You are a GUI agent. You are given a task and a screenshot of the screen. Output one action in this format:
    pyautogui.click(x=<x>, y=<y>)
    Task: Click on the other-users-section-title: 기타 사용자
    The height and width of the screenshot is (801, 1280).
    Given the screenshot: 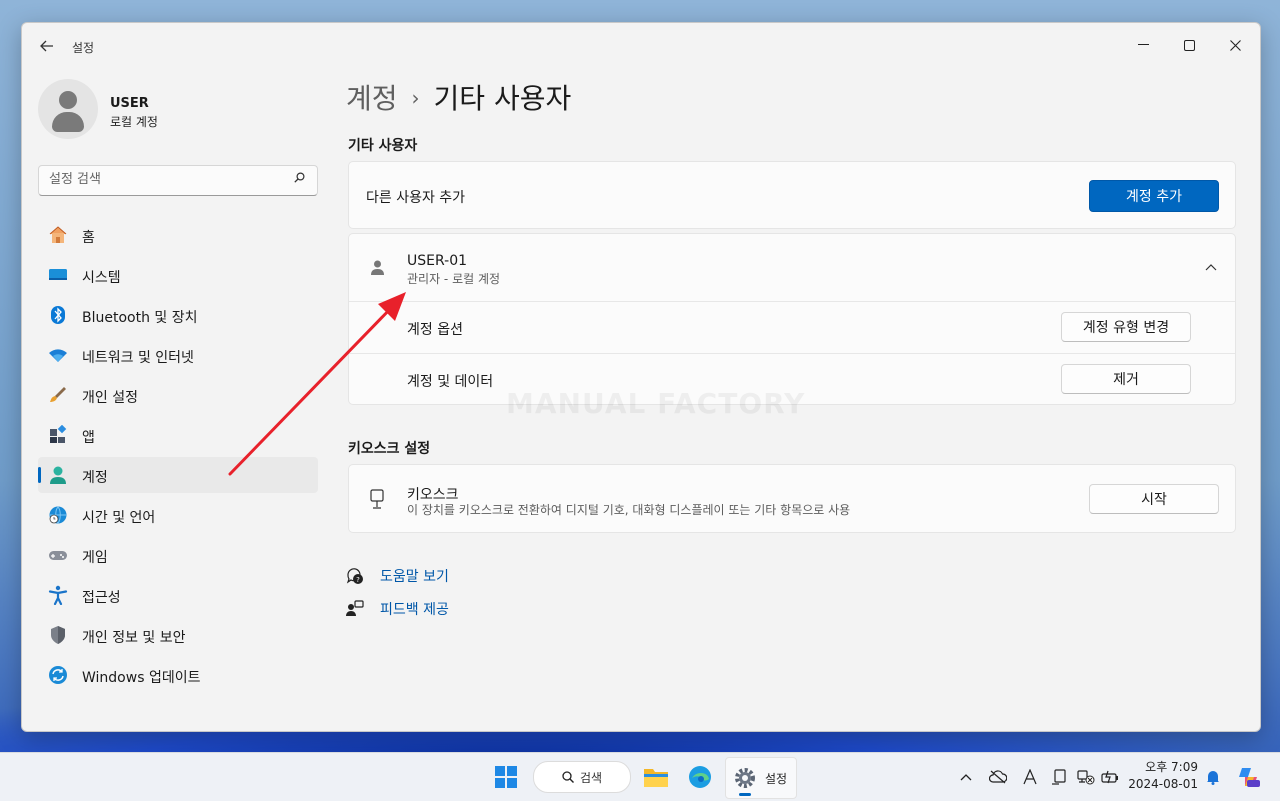 What is the action you would take?
    pyautogui.click(x=383, y=146)
    